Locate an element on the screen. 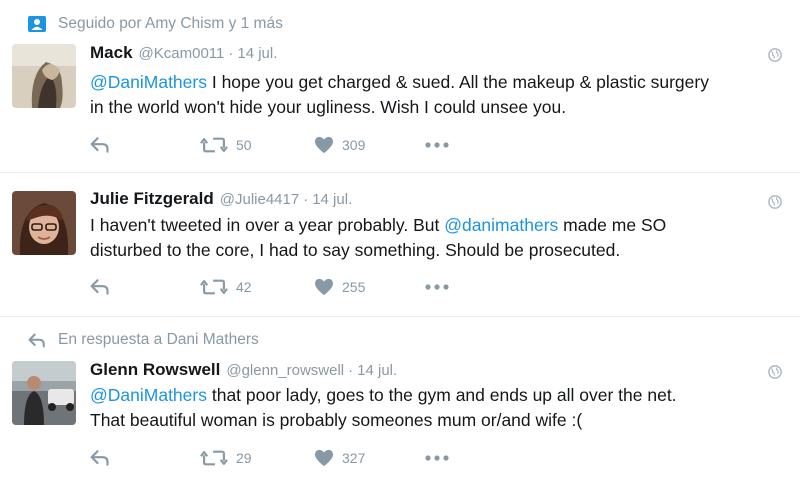 Image resolution: width=800 pixels, height=485 pixels. mention-link: @danimathers is located at coordinates (501, 225).